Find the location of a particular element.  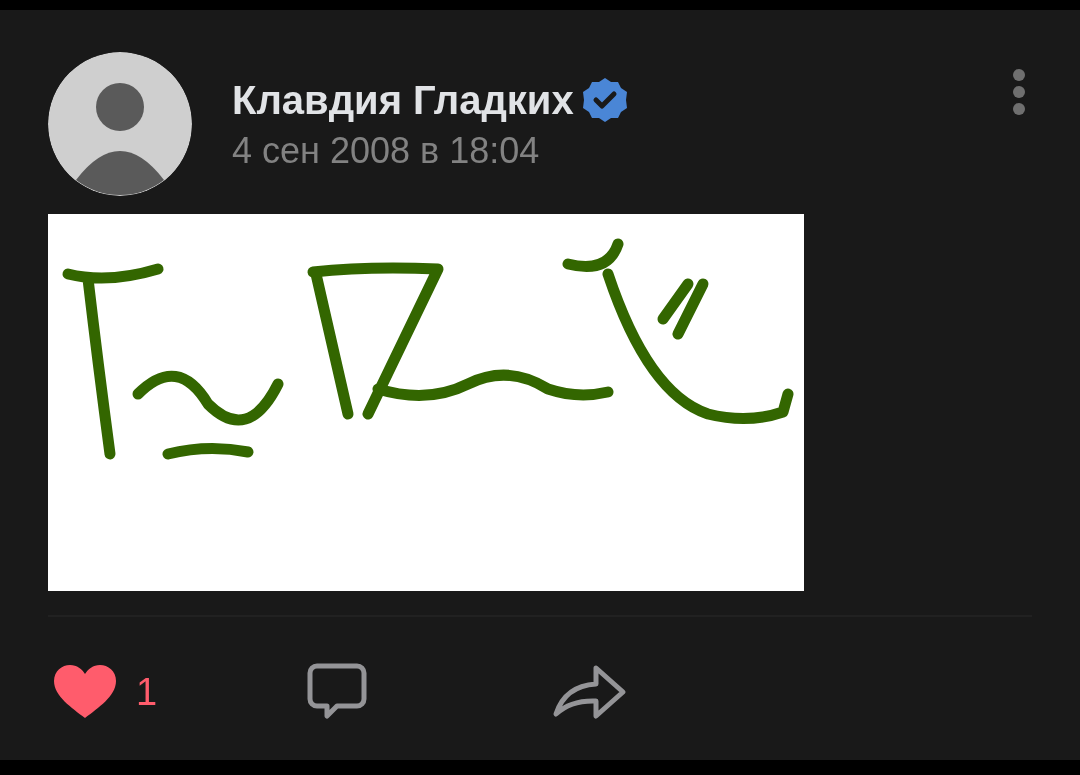

share-icon is located at coordinates (590, 692).